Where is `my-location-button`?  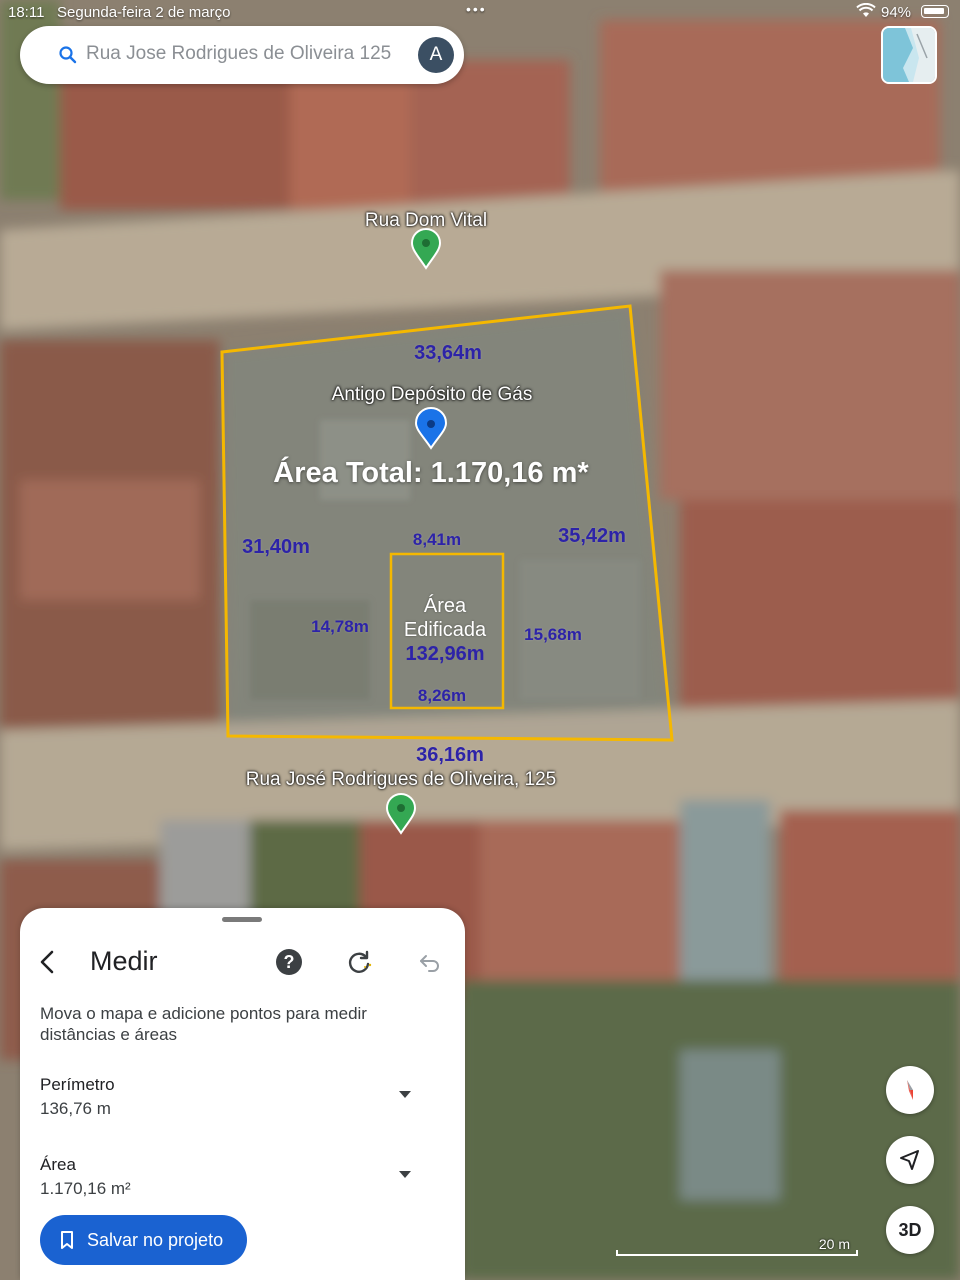
my-location-button is located at coordinates (910, 1160).